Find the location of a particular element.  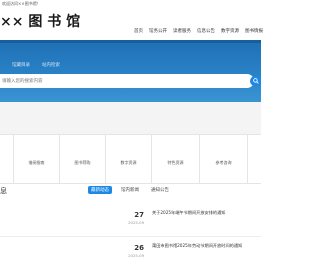

content-band is located at coordinates (130, 118).